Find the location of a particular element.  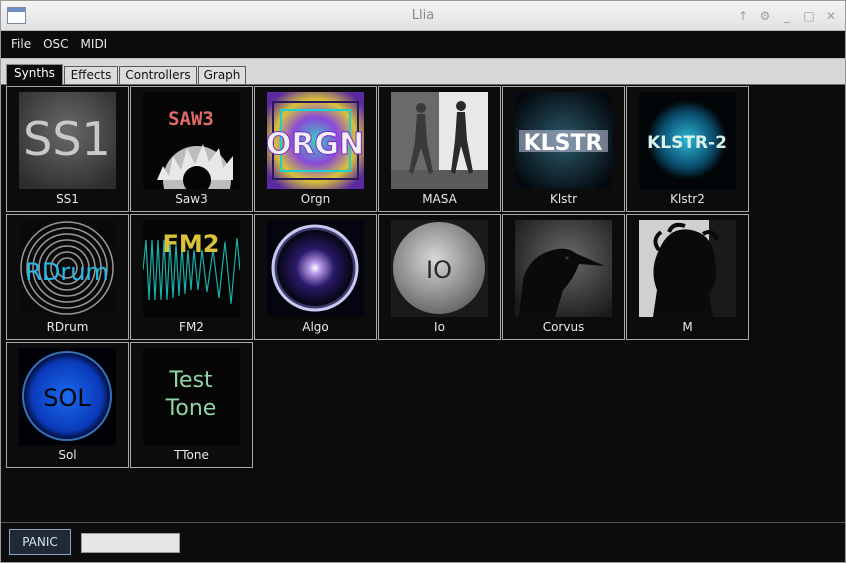

tab-effects: Effects is located at coordinates (91, 75).